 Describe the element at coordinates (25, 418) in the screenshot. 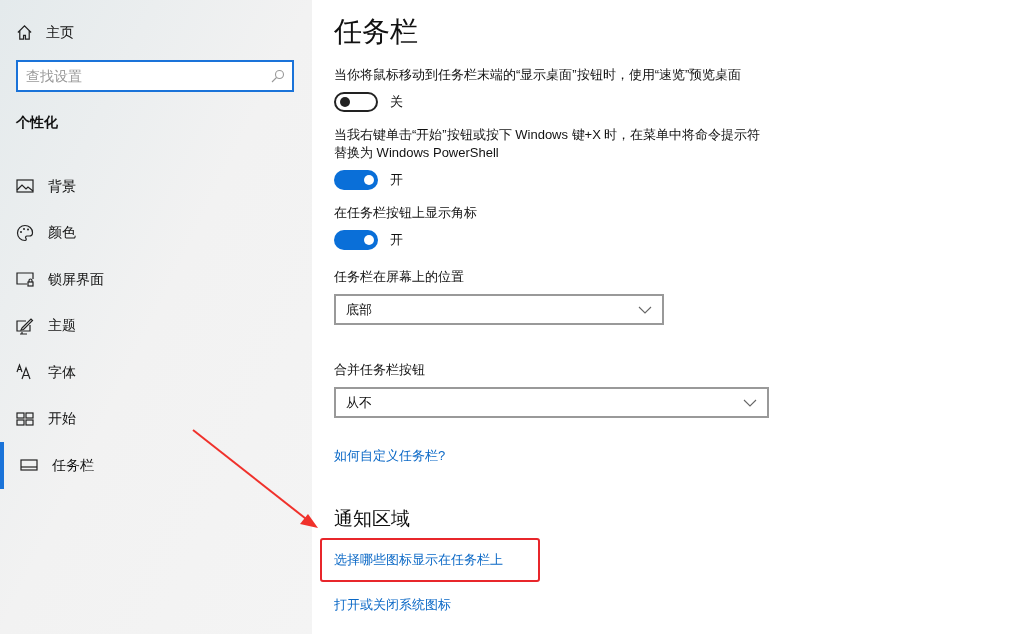

I see `start-grid-icon` at that location.